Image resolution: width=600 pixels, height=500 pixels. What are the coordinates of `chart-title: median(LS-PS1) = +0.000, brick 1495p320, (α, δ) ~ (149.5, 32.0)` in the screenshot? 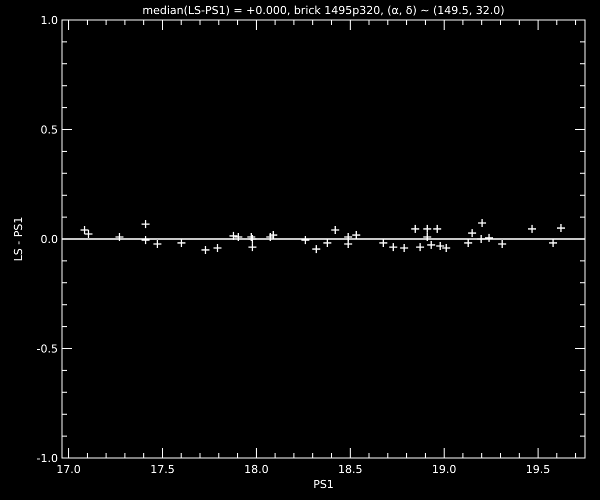 It's located at (323, 10).